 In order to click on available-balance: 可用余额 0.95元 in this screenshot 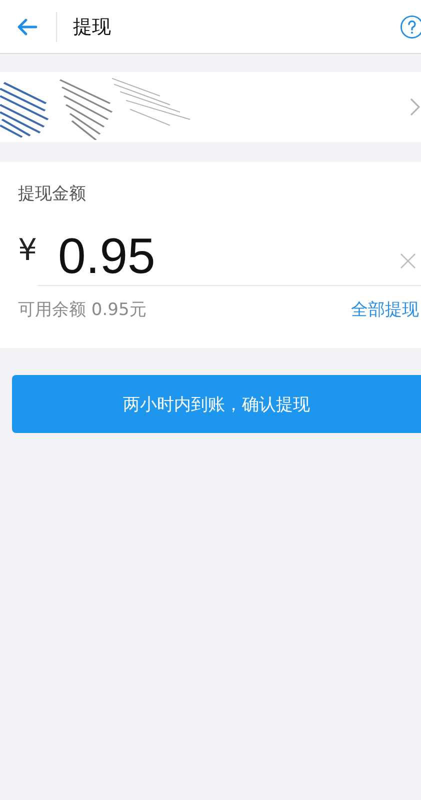, I will do `click(82, 310)`.